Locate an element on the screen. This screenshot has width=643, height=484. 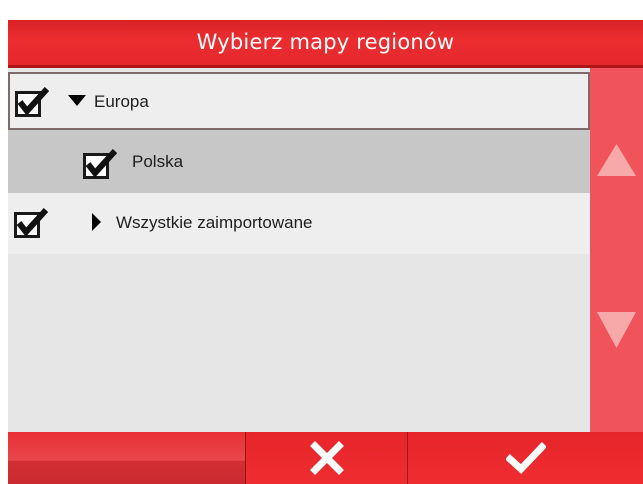
cancel-button is located at coordinates (327, 458).